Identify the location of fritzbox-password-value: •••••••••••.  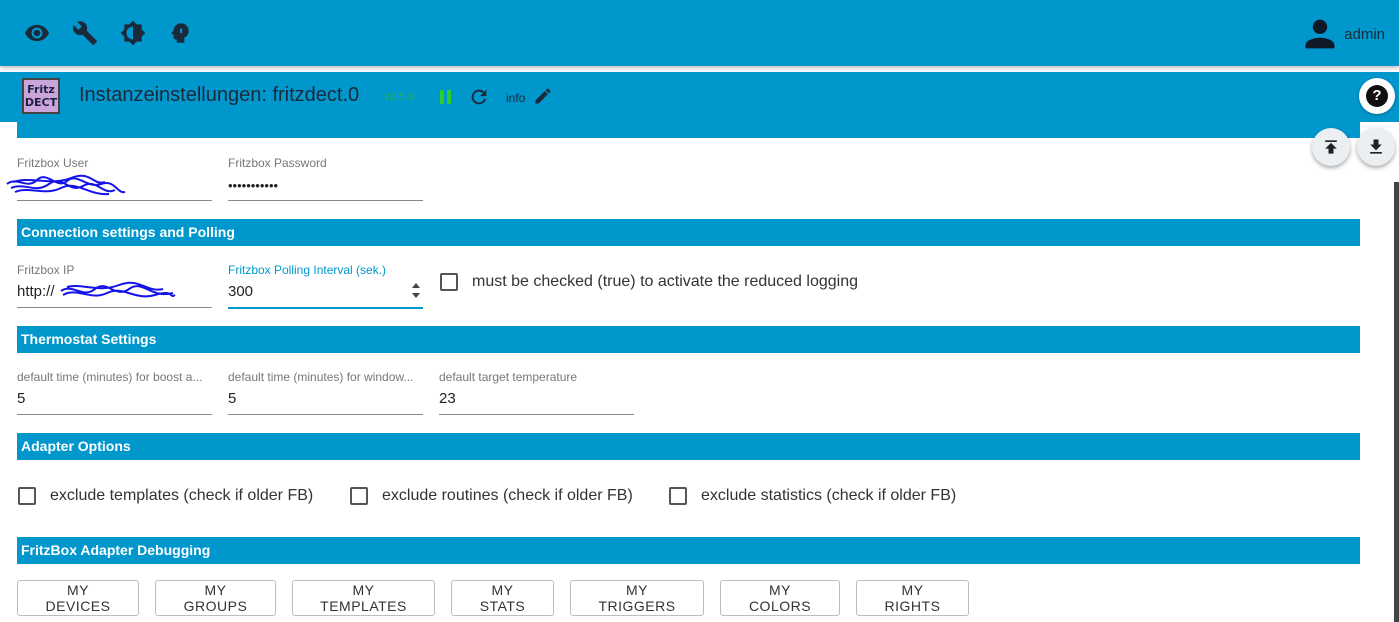
(253, 185).